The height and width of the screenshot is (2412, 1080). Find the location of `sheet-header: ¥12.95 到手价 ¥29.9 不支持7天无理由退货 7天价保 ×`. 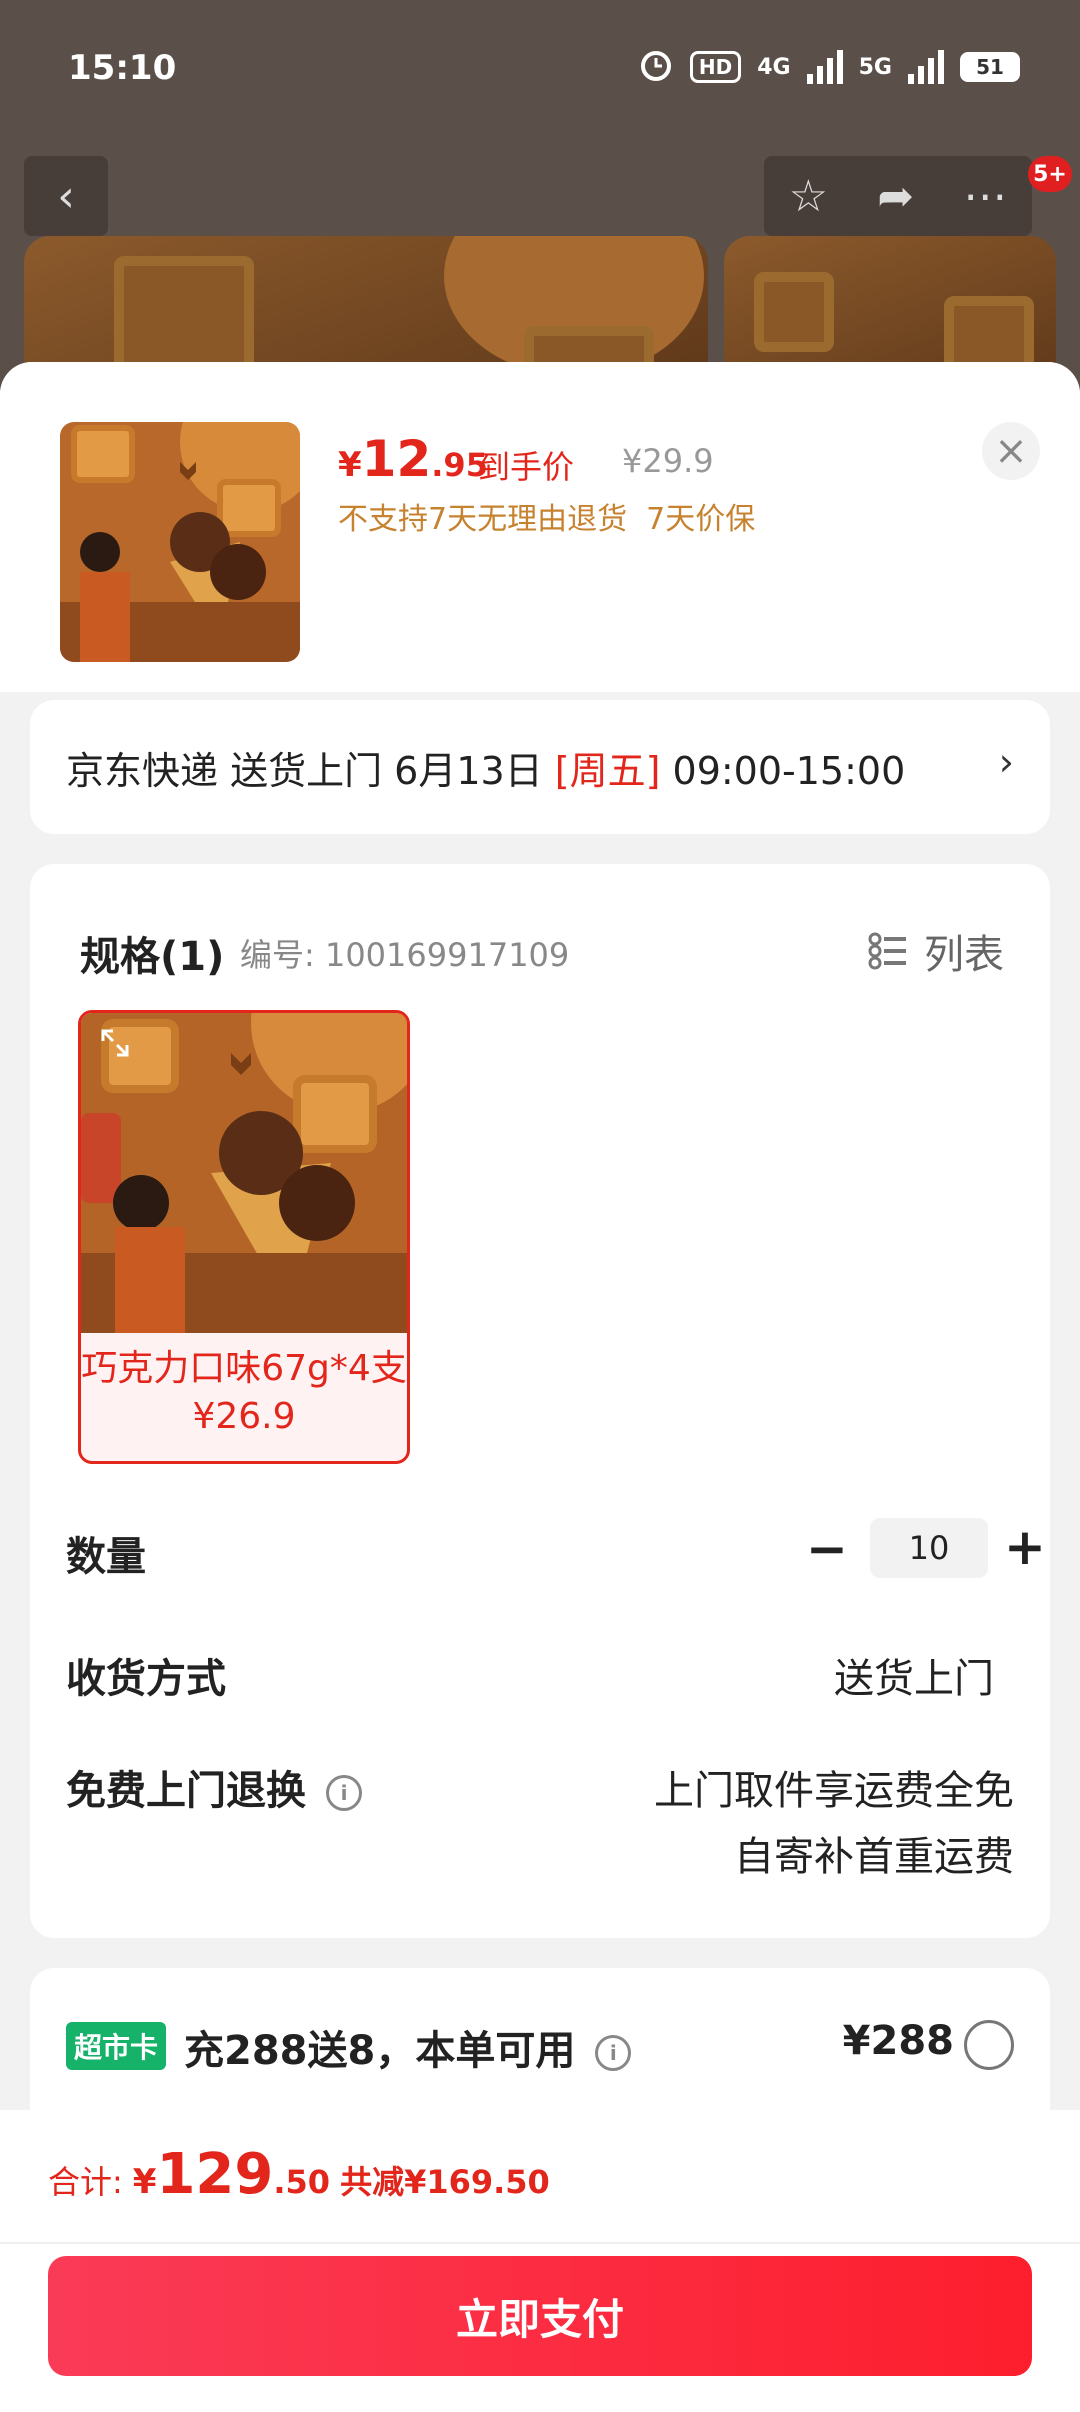

sheet-header: ¥12.95 到手价 ¥29.9 不支持7天无理由退货 7天价保 × is located at coordinates (540, 527).